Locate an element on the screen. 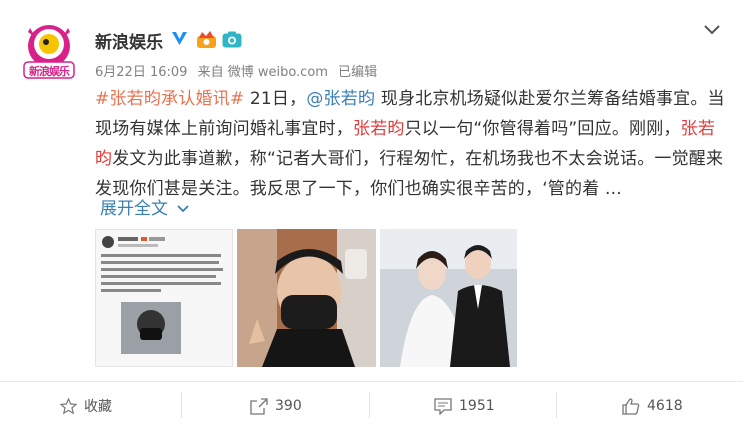 This screenshot has height=425, width=743. highlighted-name: 张若昀 is located at coordinates (379, 129).